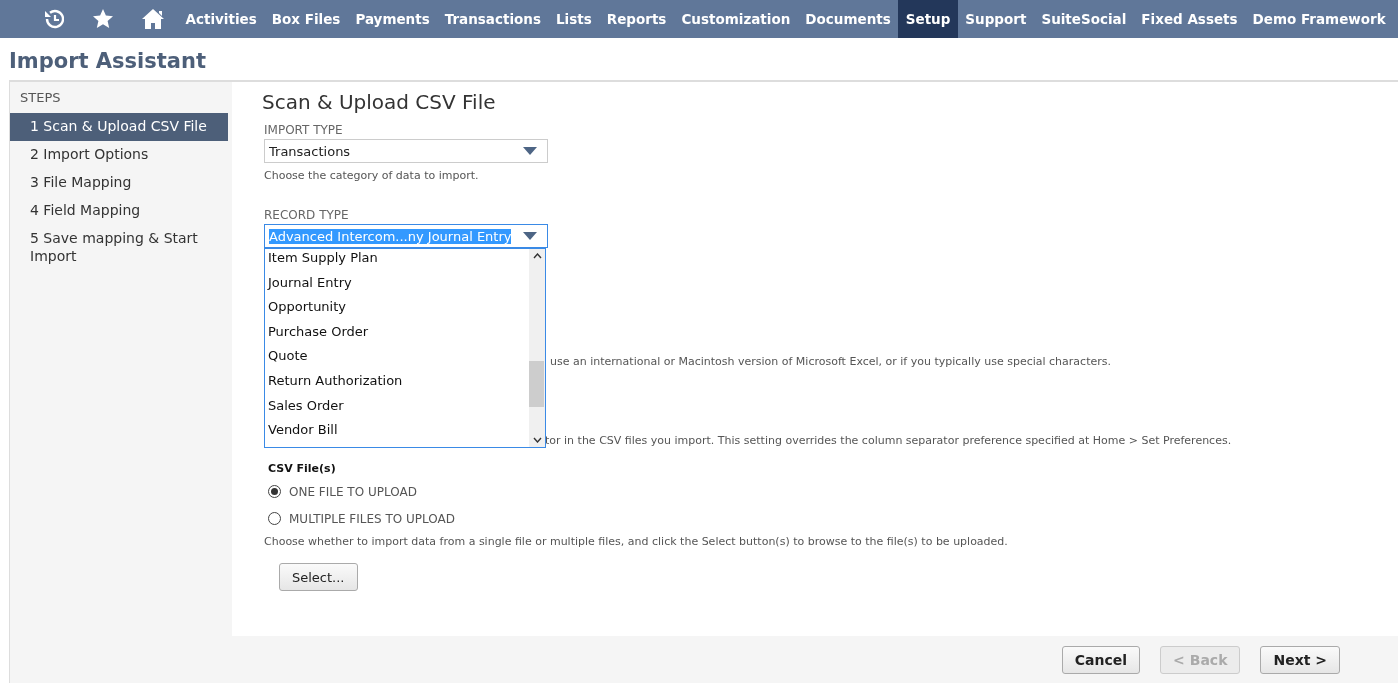 The height and width of the screenshot is (686, 1398). I want to click on nav-menu-item: Reports, so click(636, 19).